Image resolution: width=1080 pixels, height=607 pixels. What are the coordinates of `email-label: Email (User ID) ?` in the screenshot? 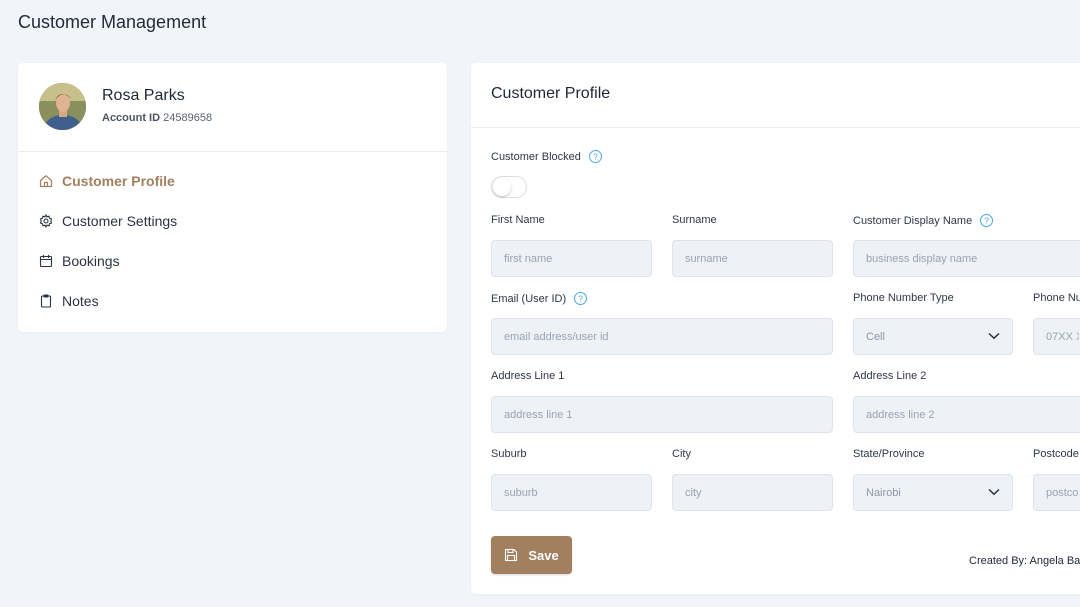 It's located at (539, 298).